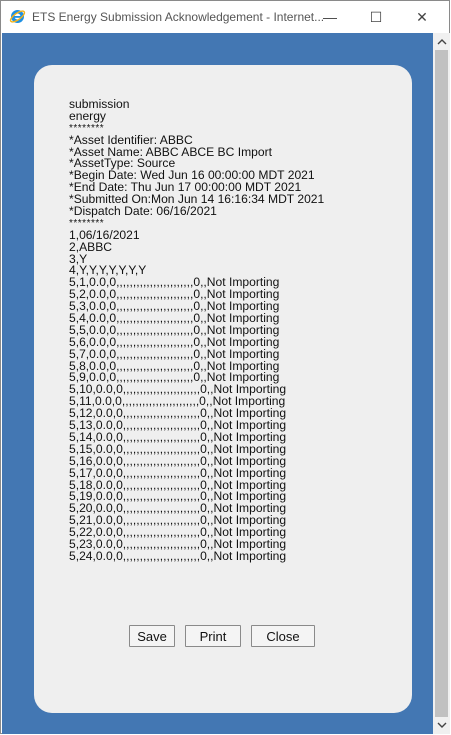 This screenshot has height=735, width=451. I want to click on text-line: 2,ABBC, so click(91, 246).